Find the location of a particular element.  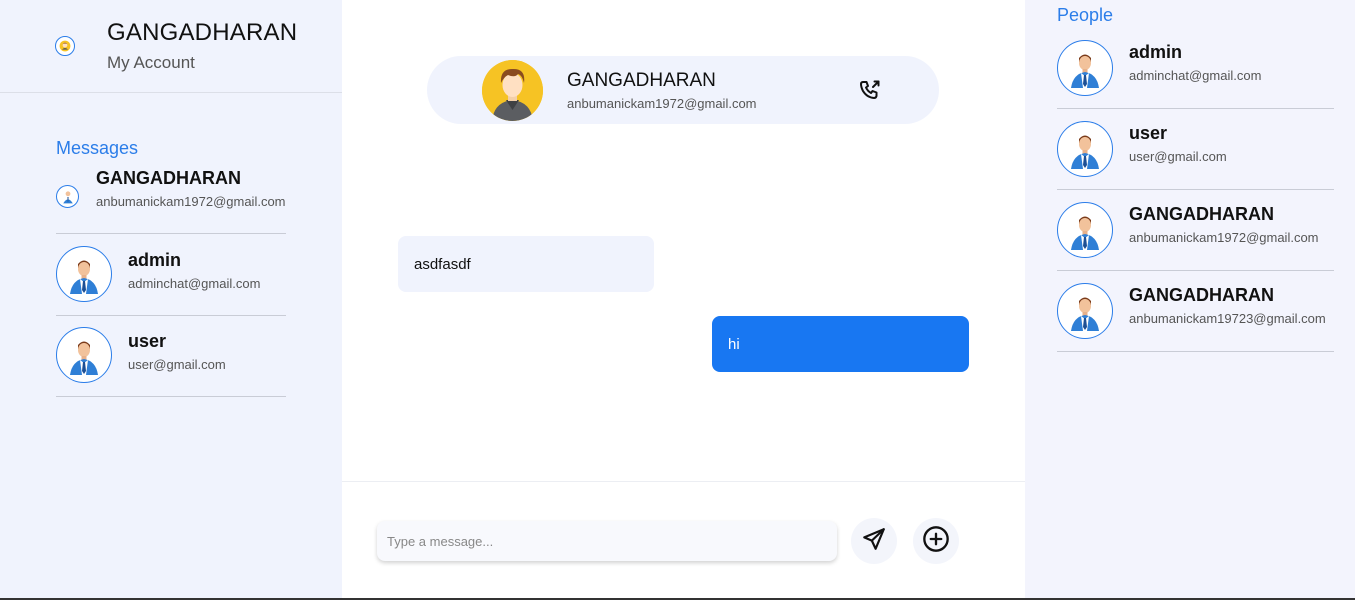

add-attachment-button is located at coordinates (936, 541).